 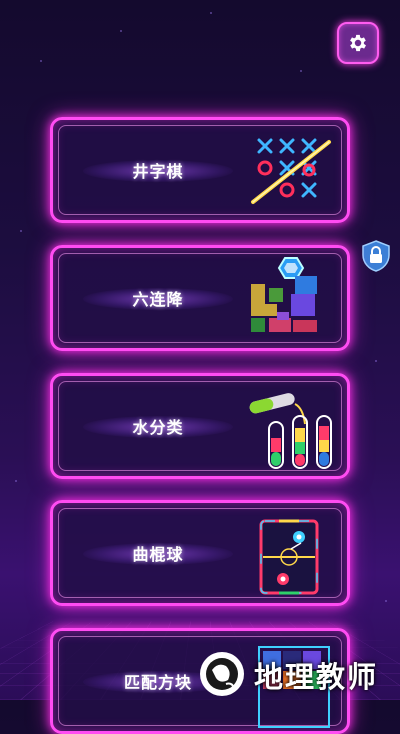 I want to click on block-stack-art, so click(x=284, y=294).